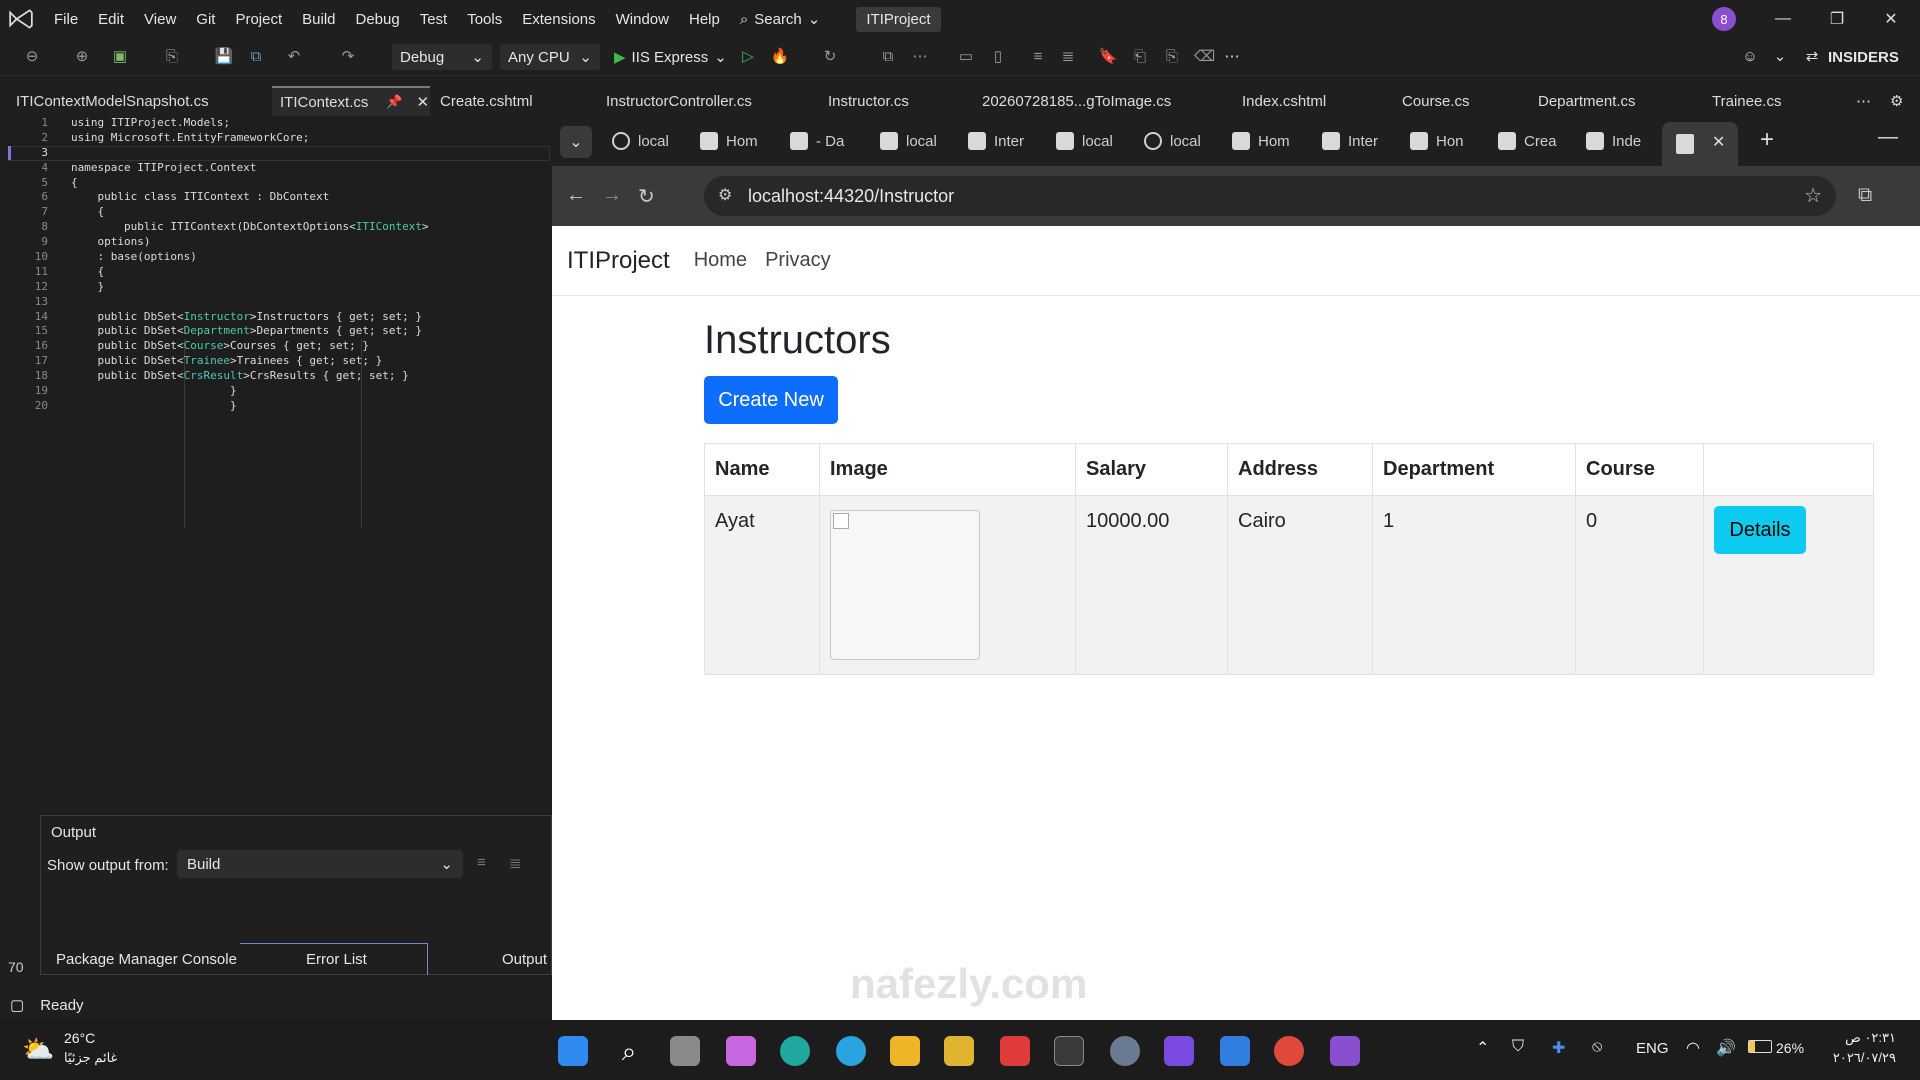 Image resolution: width=1920 pixels, height=1080 pixels. What do you see at coordinates (111, 19) in the screenshot?
I see `menu-edit: Edit` at bounding box center [111, 19].